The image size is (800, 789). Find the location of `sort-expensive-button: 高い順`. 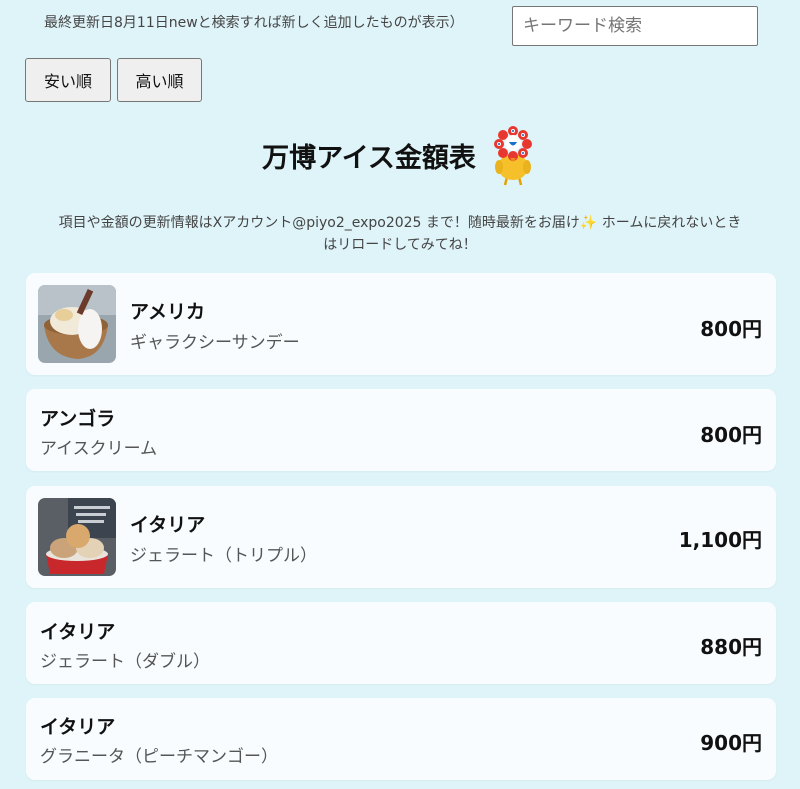

sort-expensive-button: 高い順 is located at coordinates (159, 80).